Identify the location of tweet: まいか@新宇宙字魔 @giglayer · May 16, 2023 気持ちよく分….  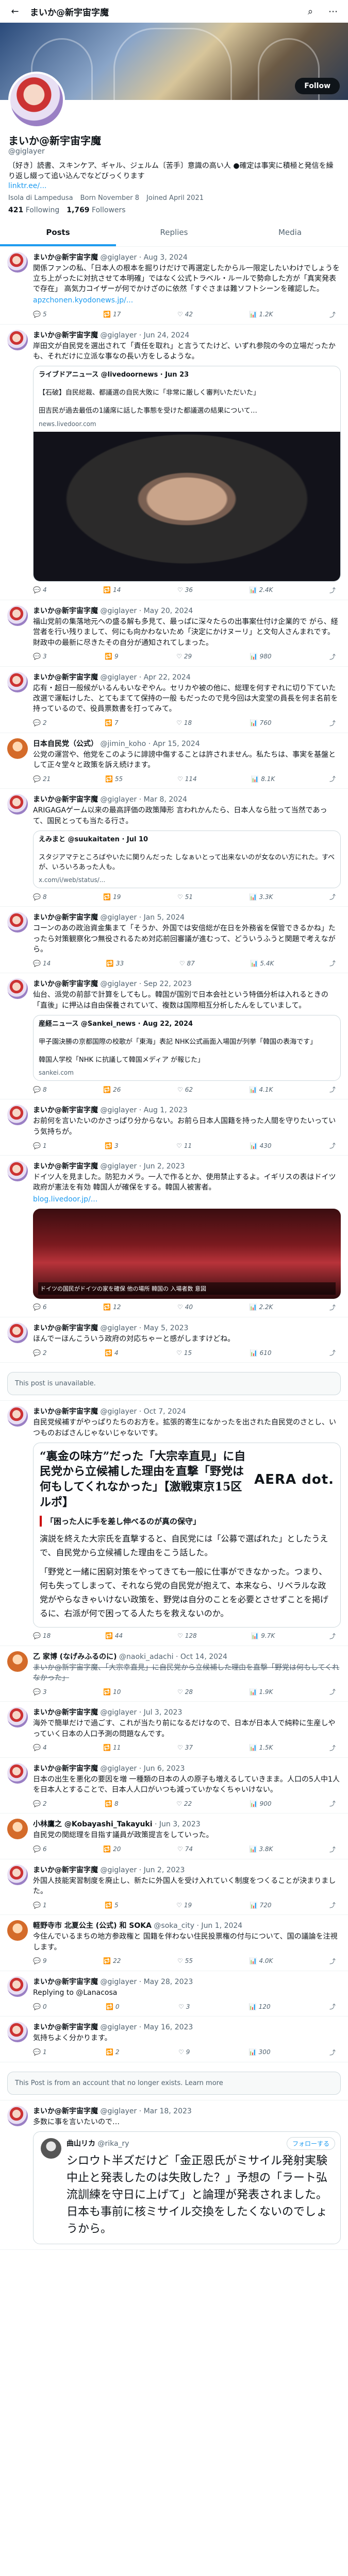
(174, 2039).